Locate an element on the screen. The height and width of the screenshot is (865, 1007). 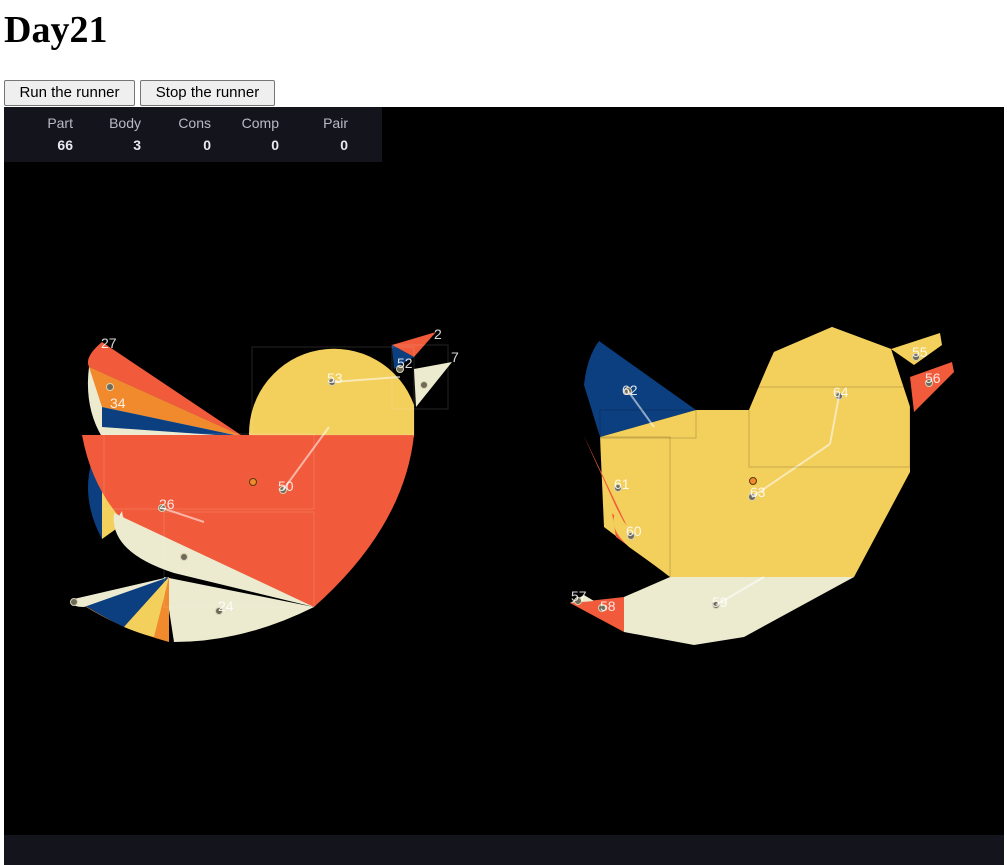
part-label: 60 is located at coordinates (634, 531).